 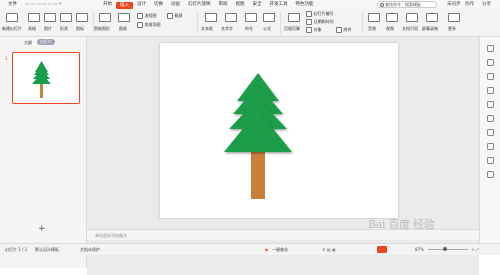 What do you see at coordinates (469, 4) in the screenshot?
I see `collaborate-button: 协作` at bounding box center [469, 4].